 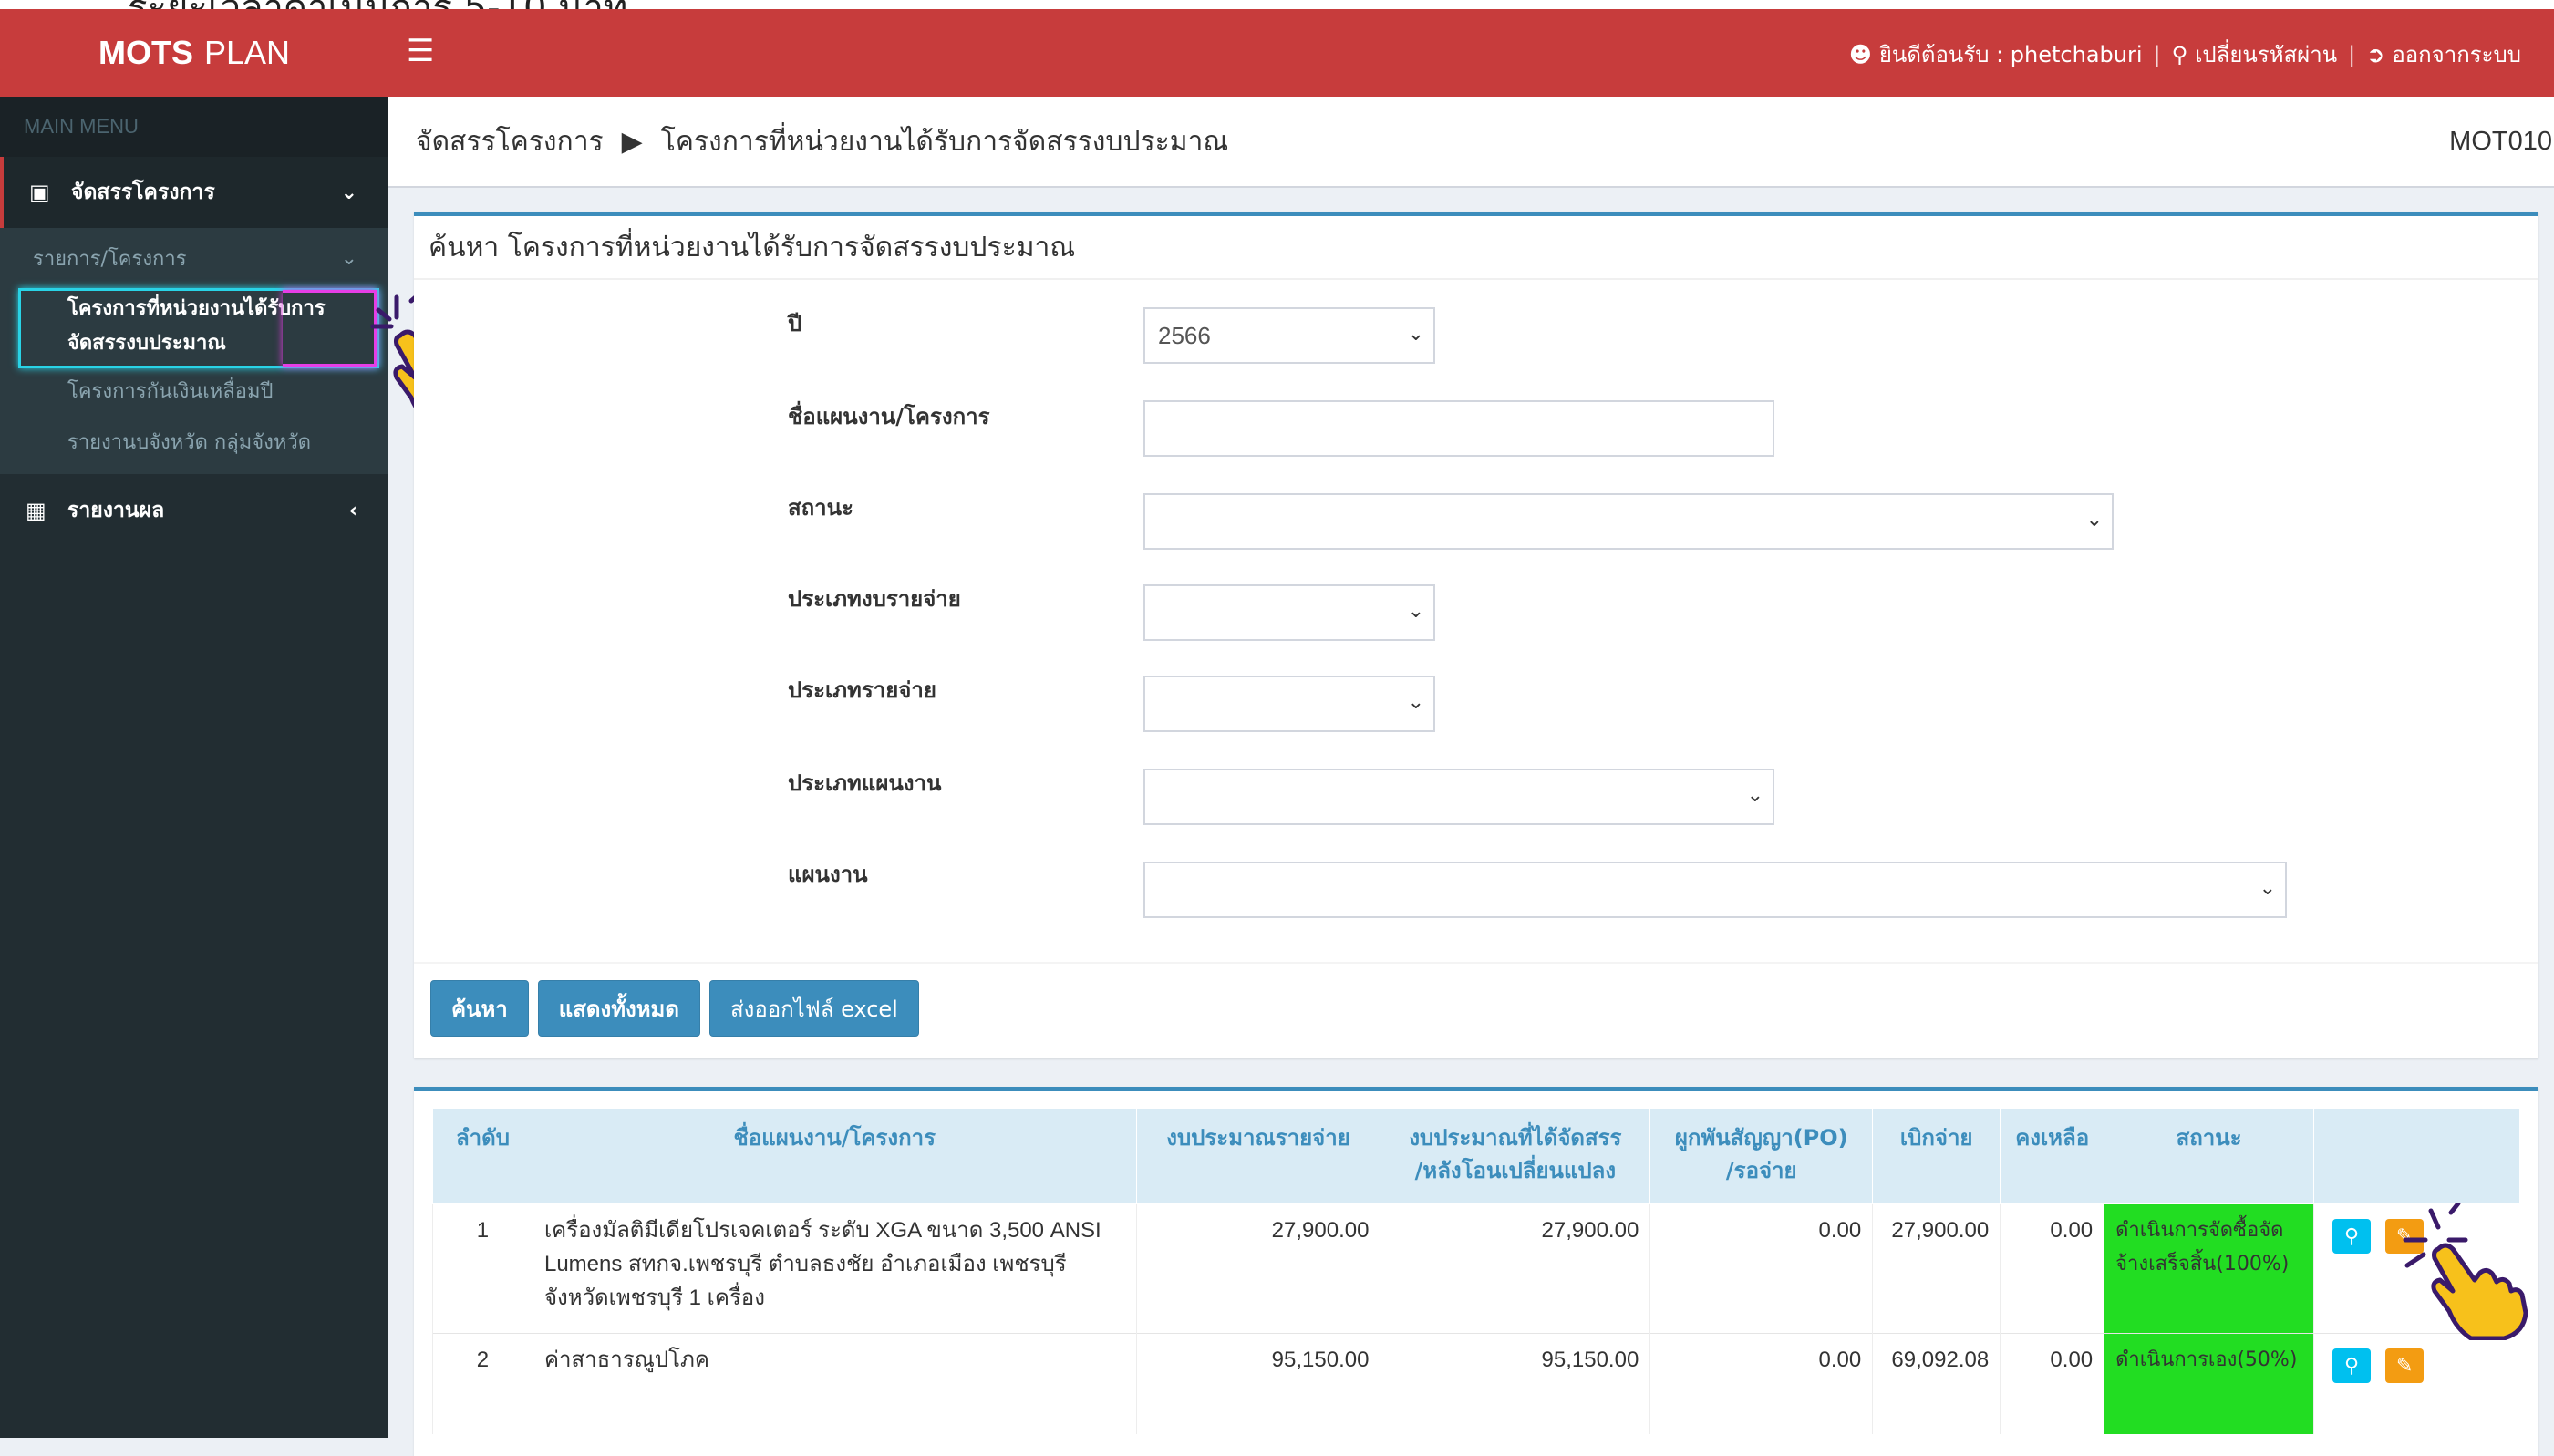 What do you see at coordinates (1476, 963) in the screenshot?
I see `divider` at bounding box center [1476, 963].